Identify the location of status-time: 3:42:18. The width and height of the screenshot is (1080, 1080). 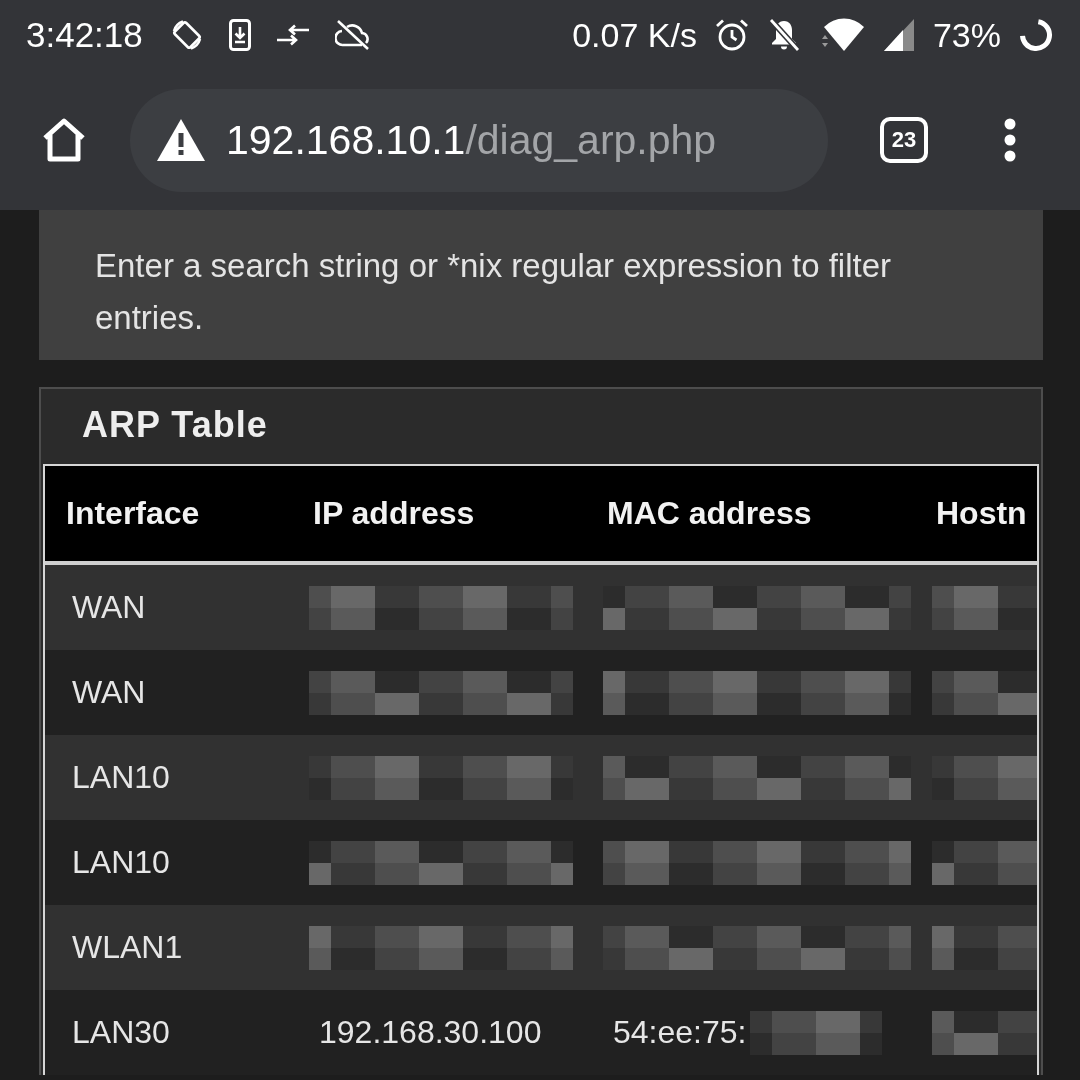
(84, 35).